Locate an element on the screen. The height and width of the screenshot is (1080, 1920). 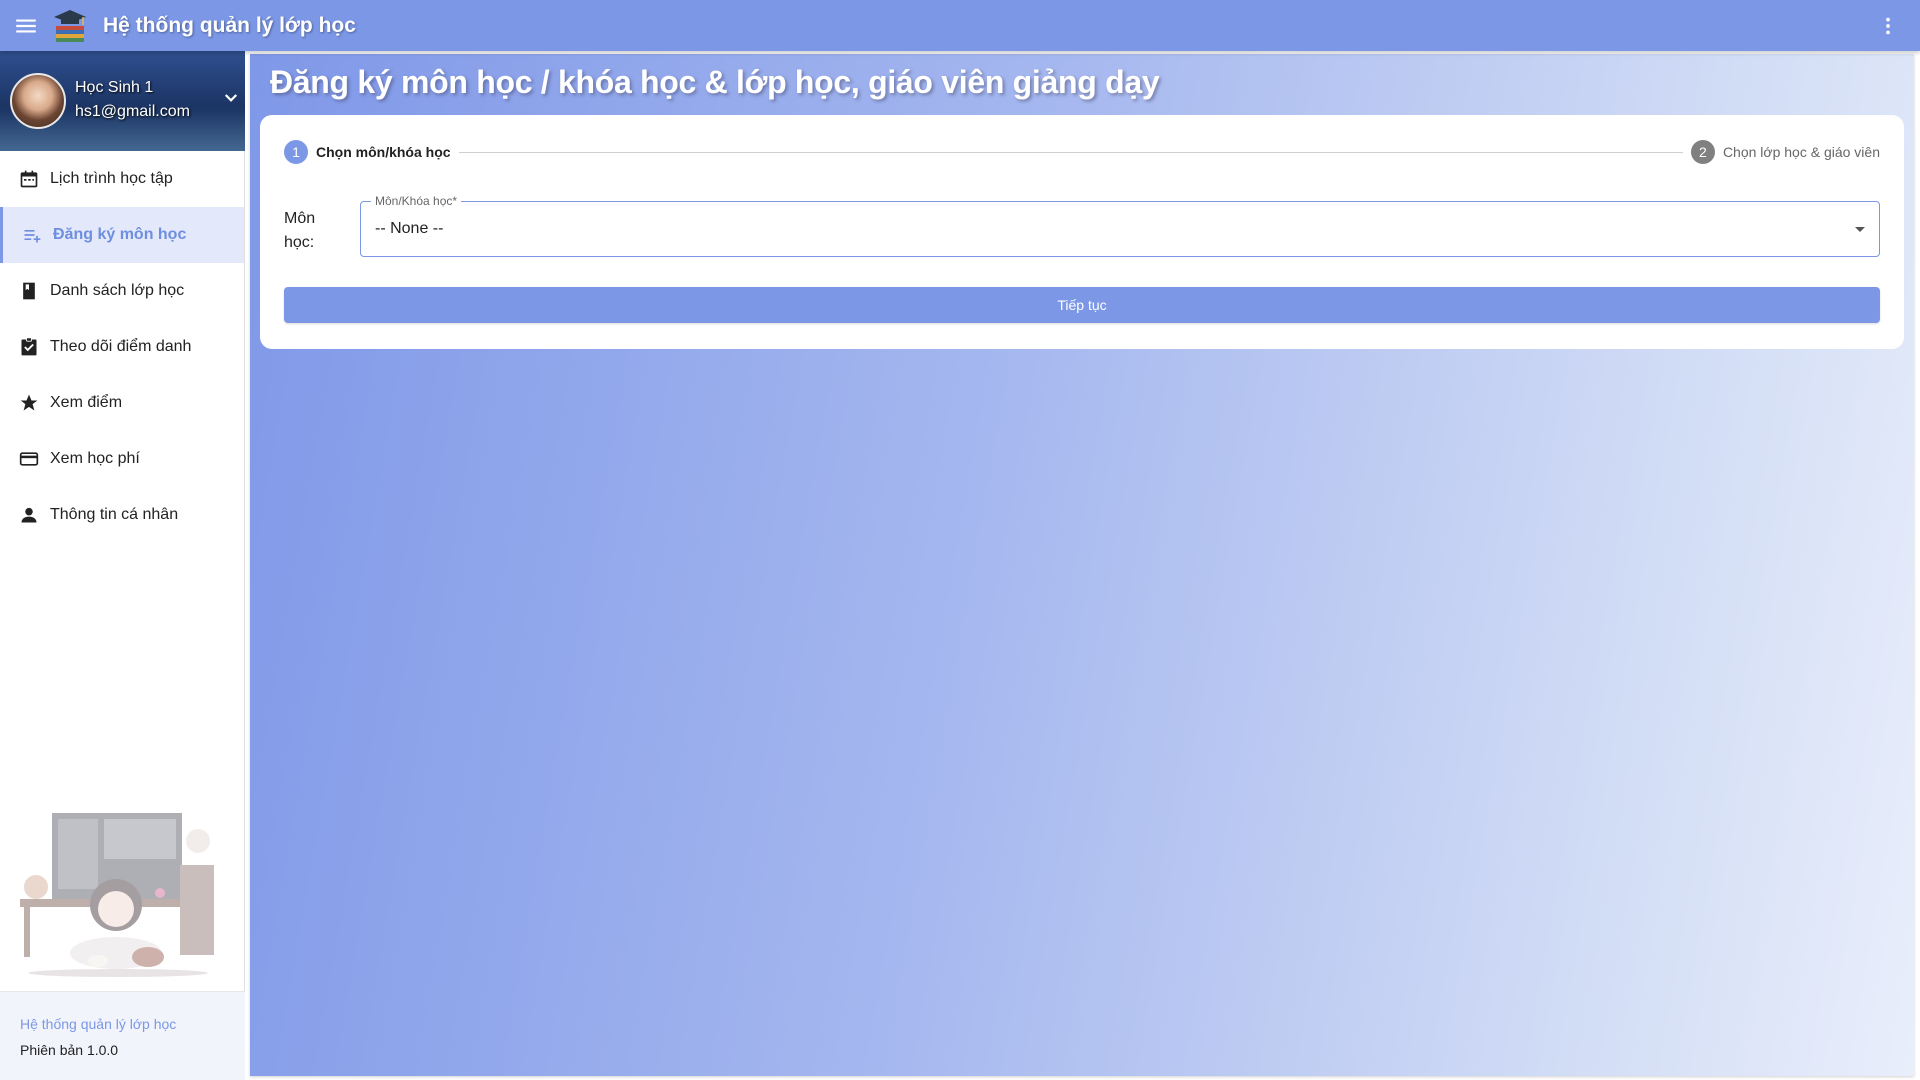
person-icon is located at coordinates (29, 515).